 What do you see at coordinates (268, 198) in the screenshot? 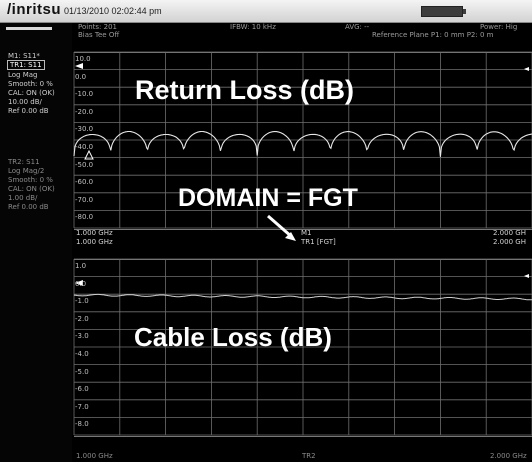
I see `domain-callout: DOMAIN = FGT` at bounding box center [268, 198].